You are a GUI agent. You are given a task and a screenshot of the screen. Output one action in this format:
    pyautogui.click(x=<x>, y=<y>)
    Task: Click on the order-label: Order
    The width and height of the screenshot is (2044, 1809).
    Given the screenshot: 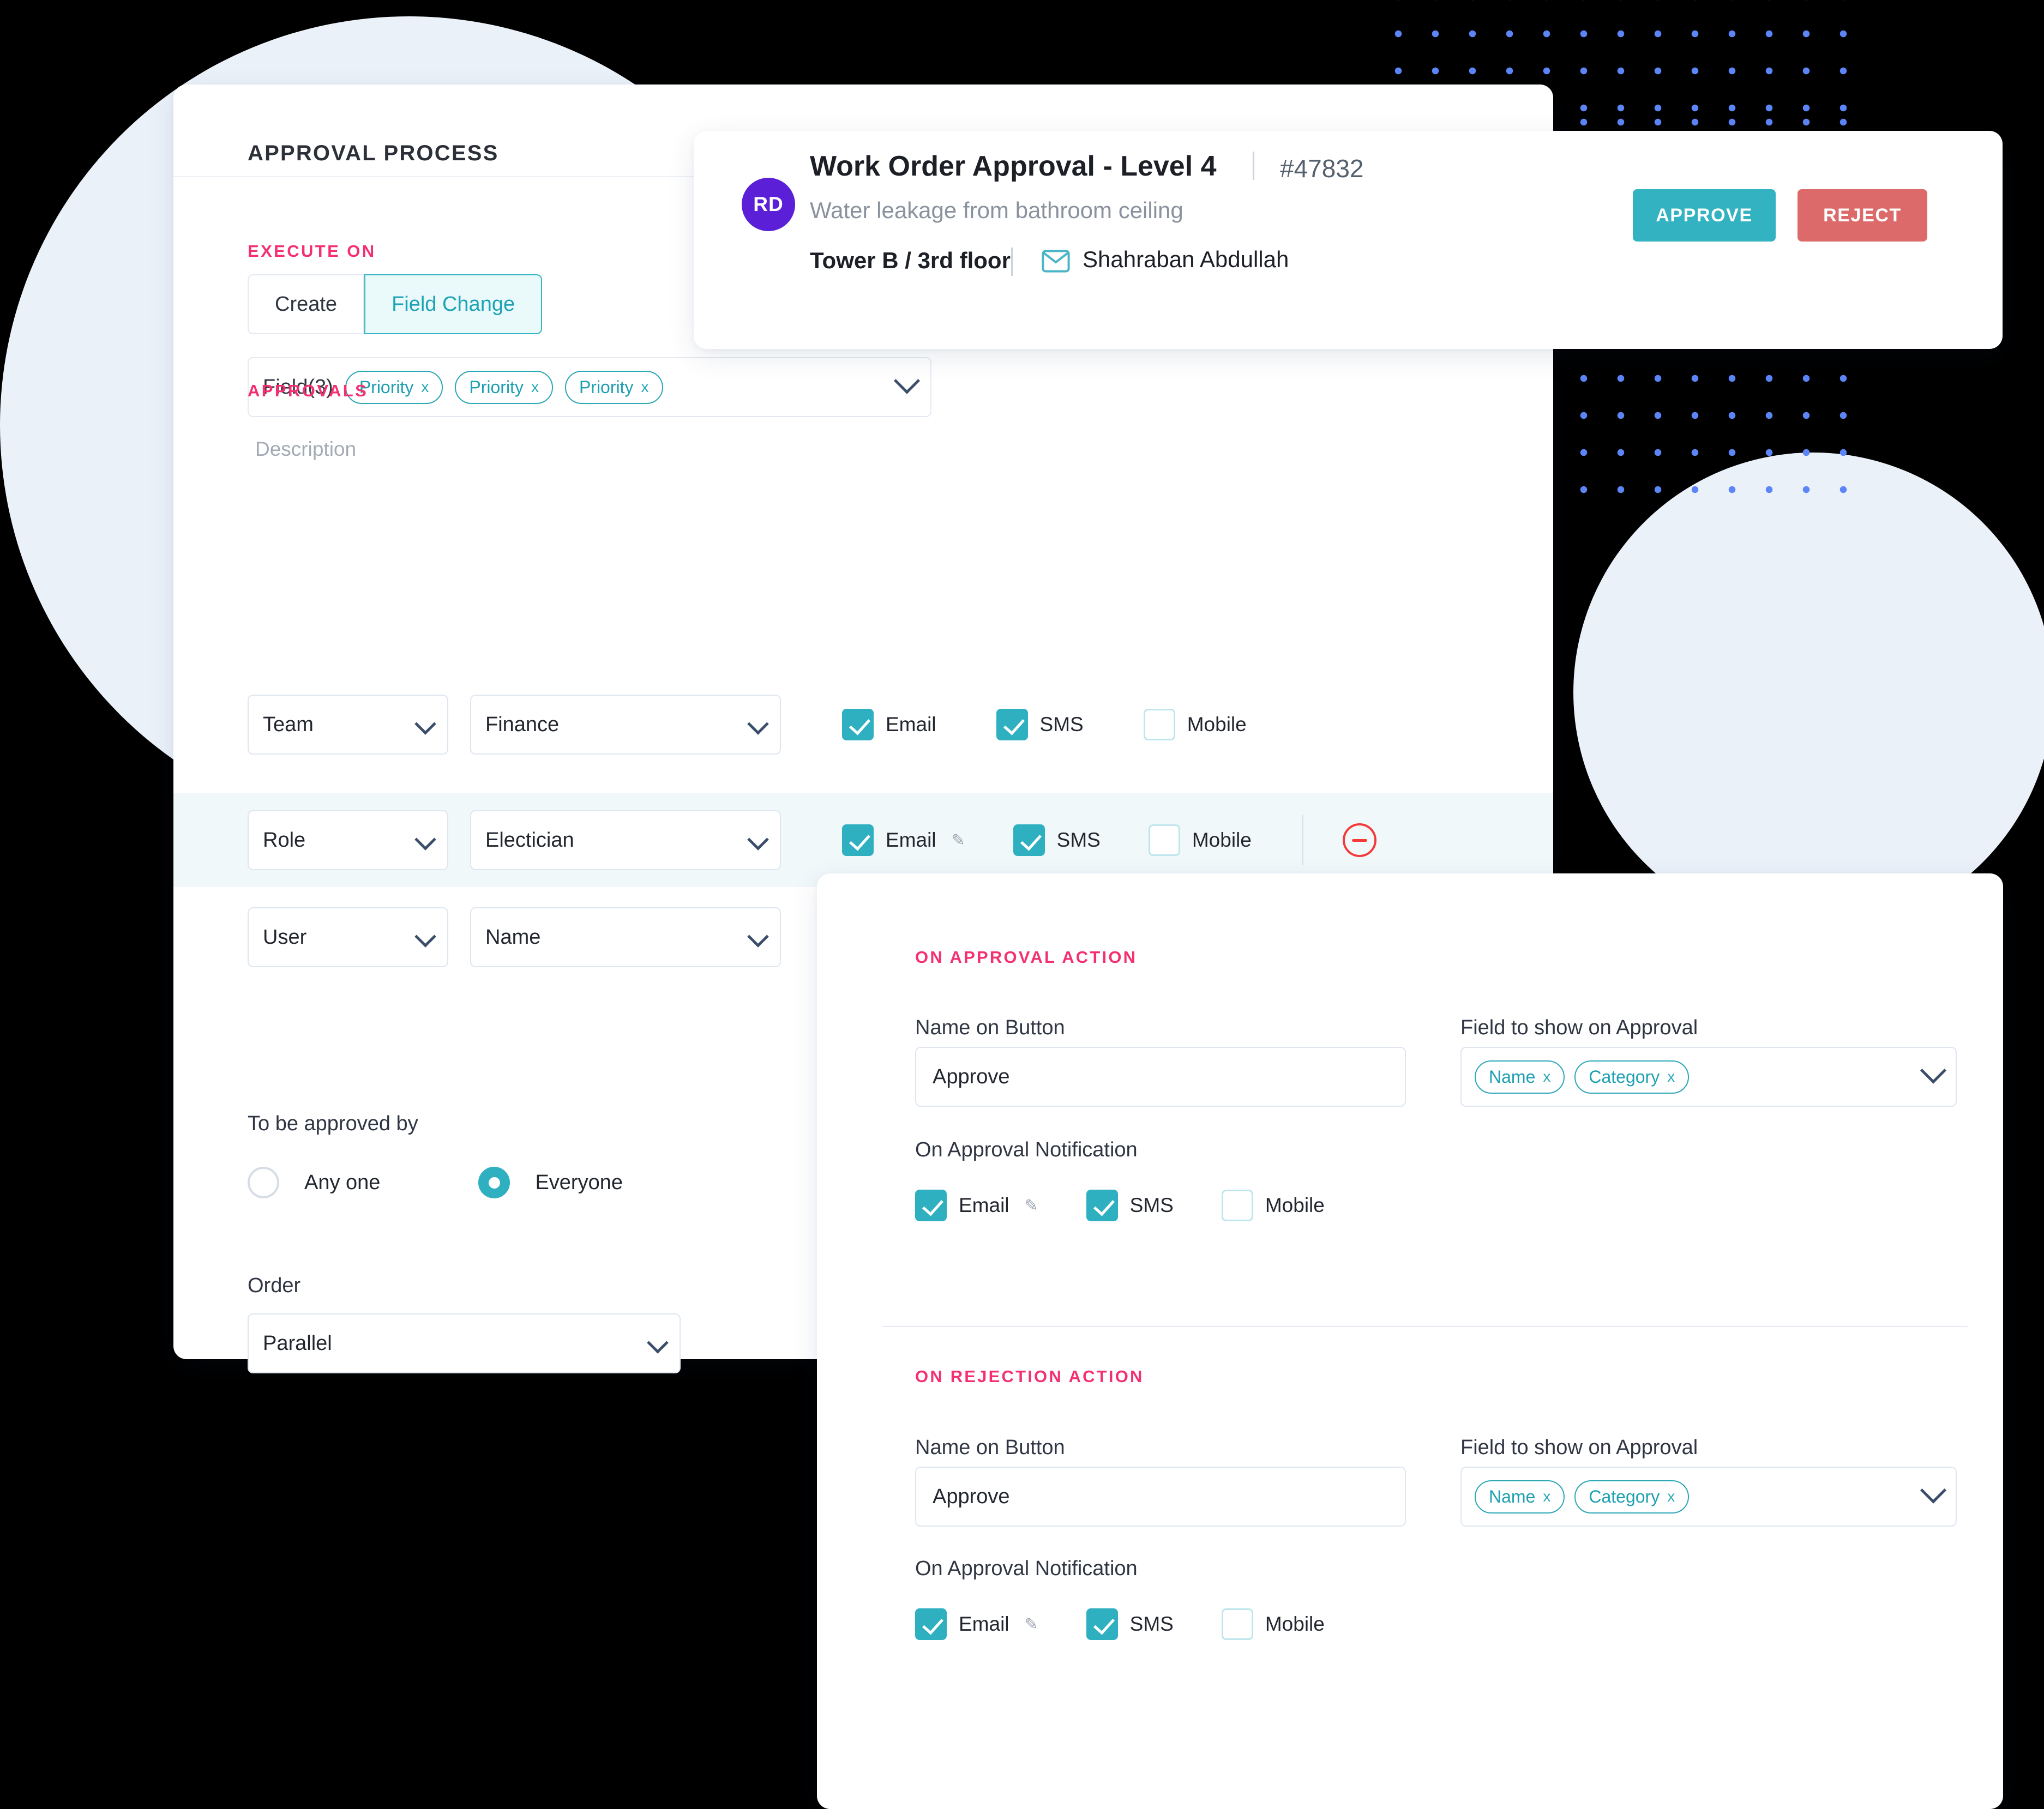 What is the action you would take?
    pyautogui.click(x=274, y=1285)
    